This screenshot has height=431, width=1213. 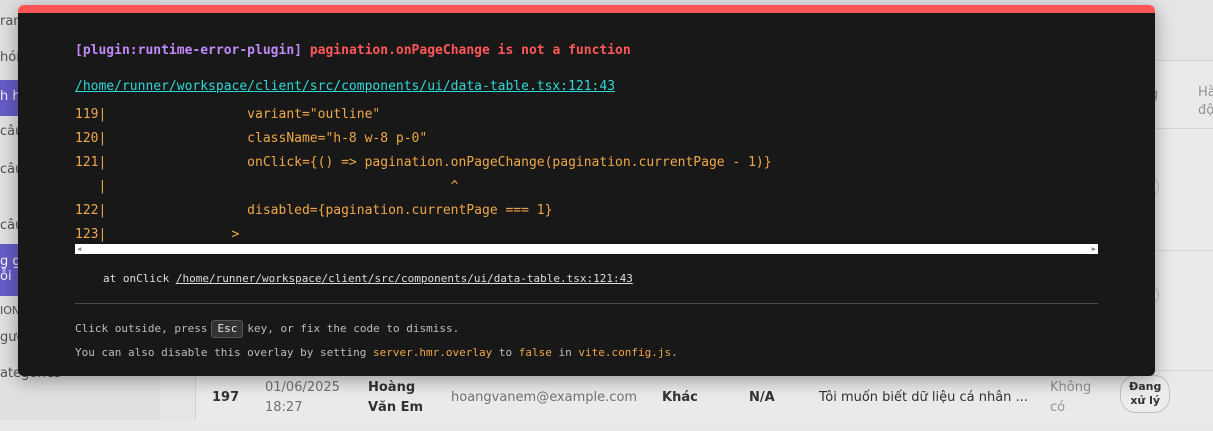 What do you see at coordinates (251, 138) in the screenshot?
I see `code-line: 120| className="h-8 w-8 p-0"` at bounding box center [251, 138].